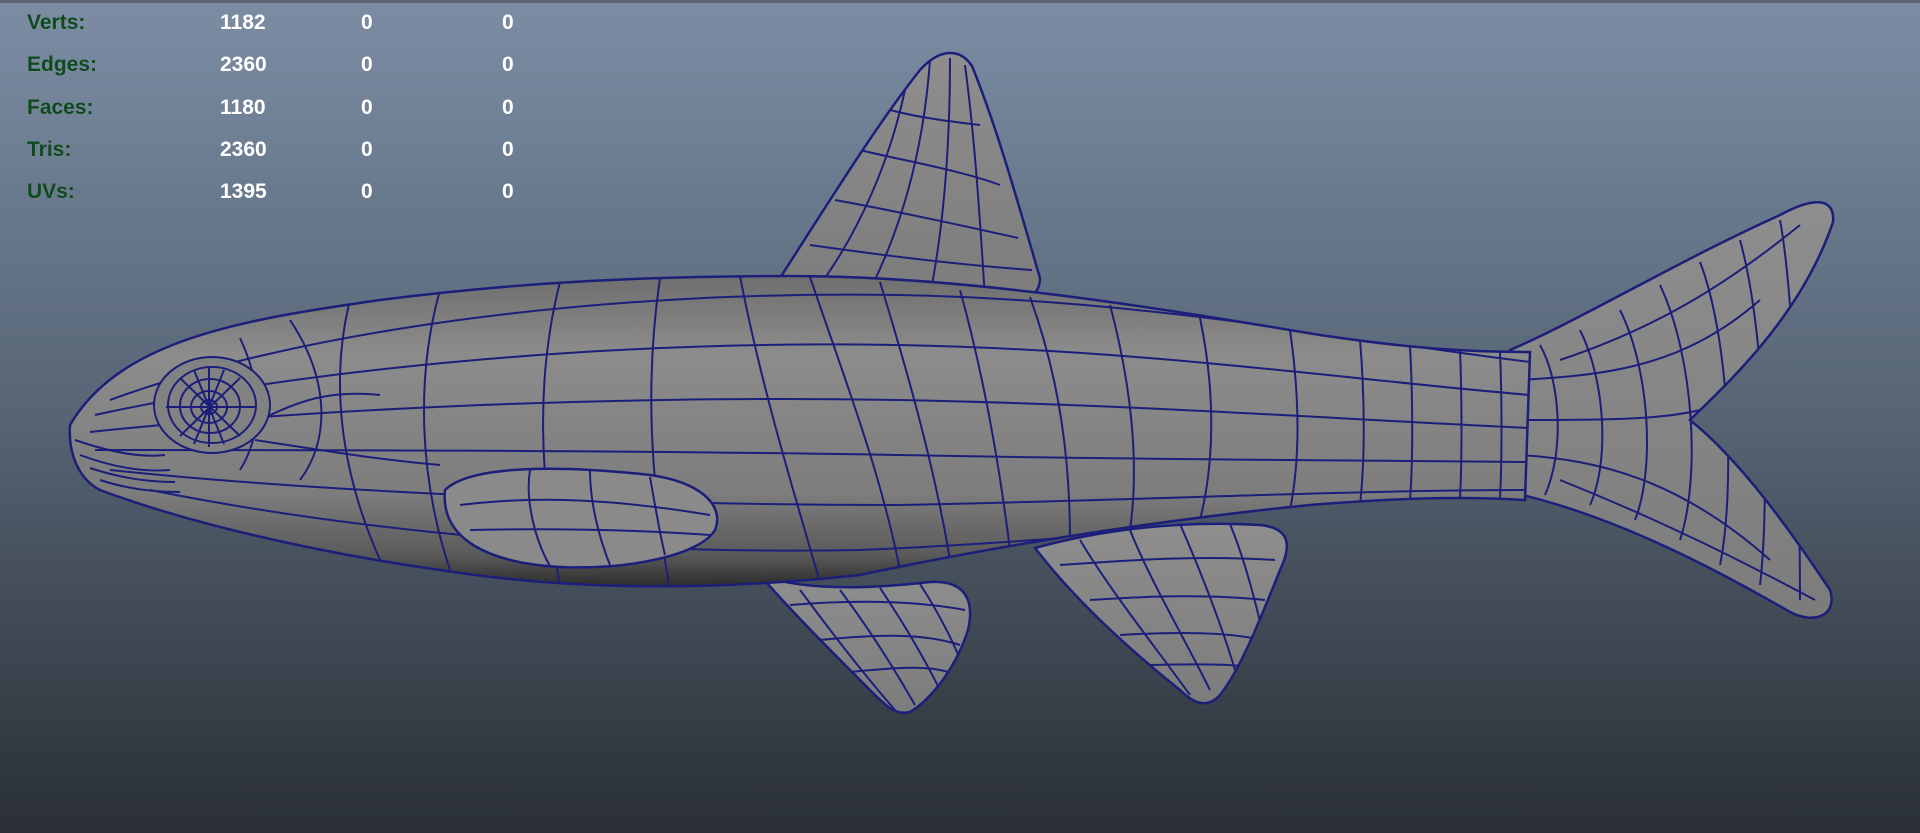  What do you see at coordinates (212, 405) in the screenshot?
I see `fish-eye` at bounding box center [212, 405].